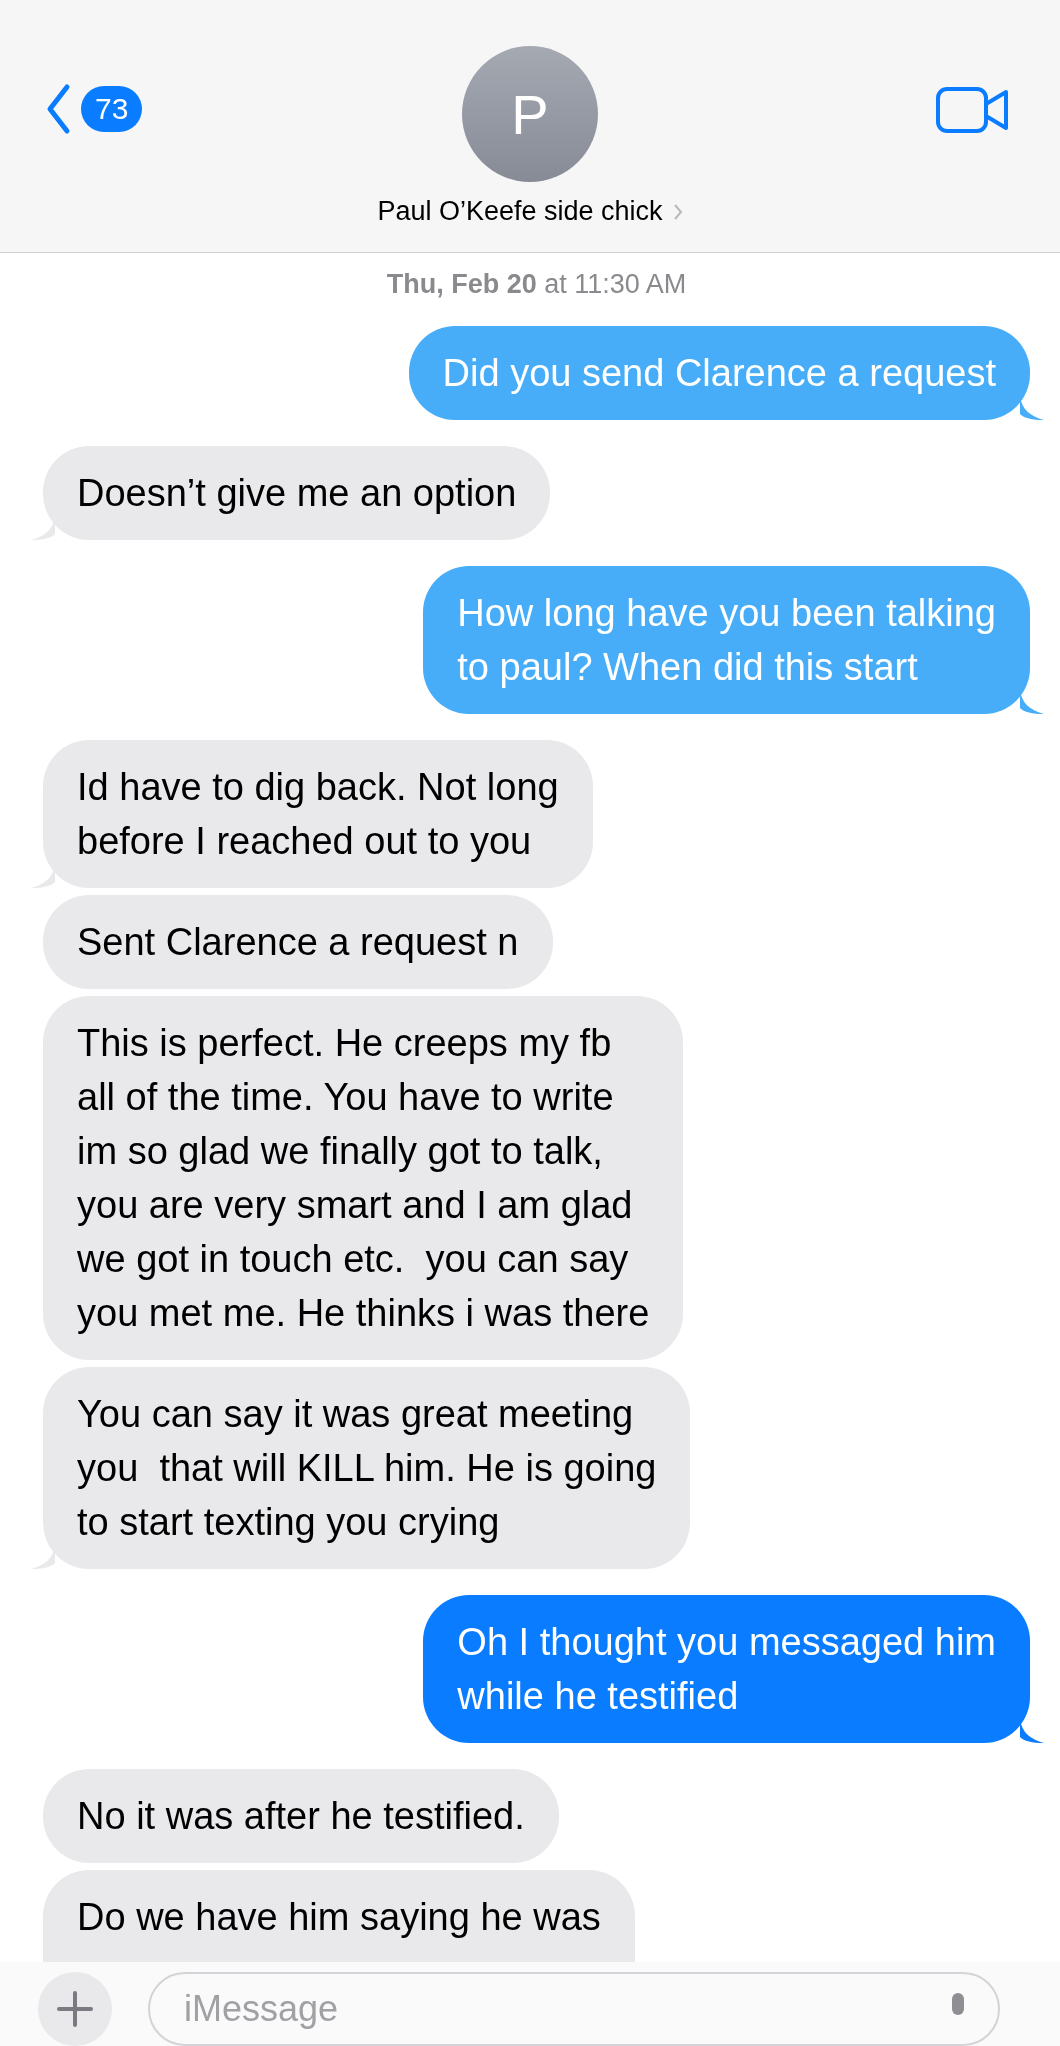 The height and width of the screenshot is (2046, 1060). Describe the element at coordinates (726, 640) in the screenshot. I see `message-bubble: How long have you been talking to paul? When did this start` at that location.